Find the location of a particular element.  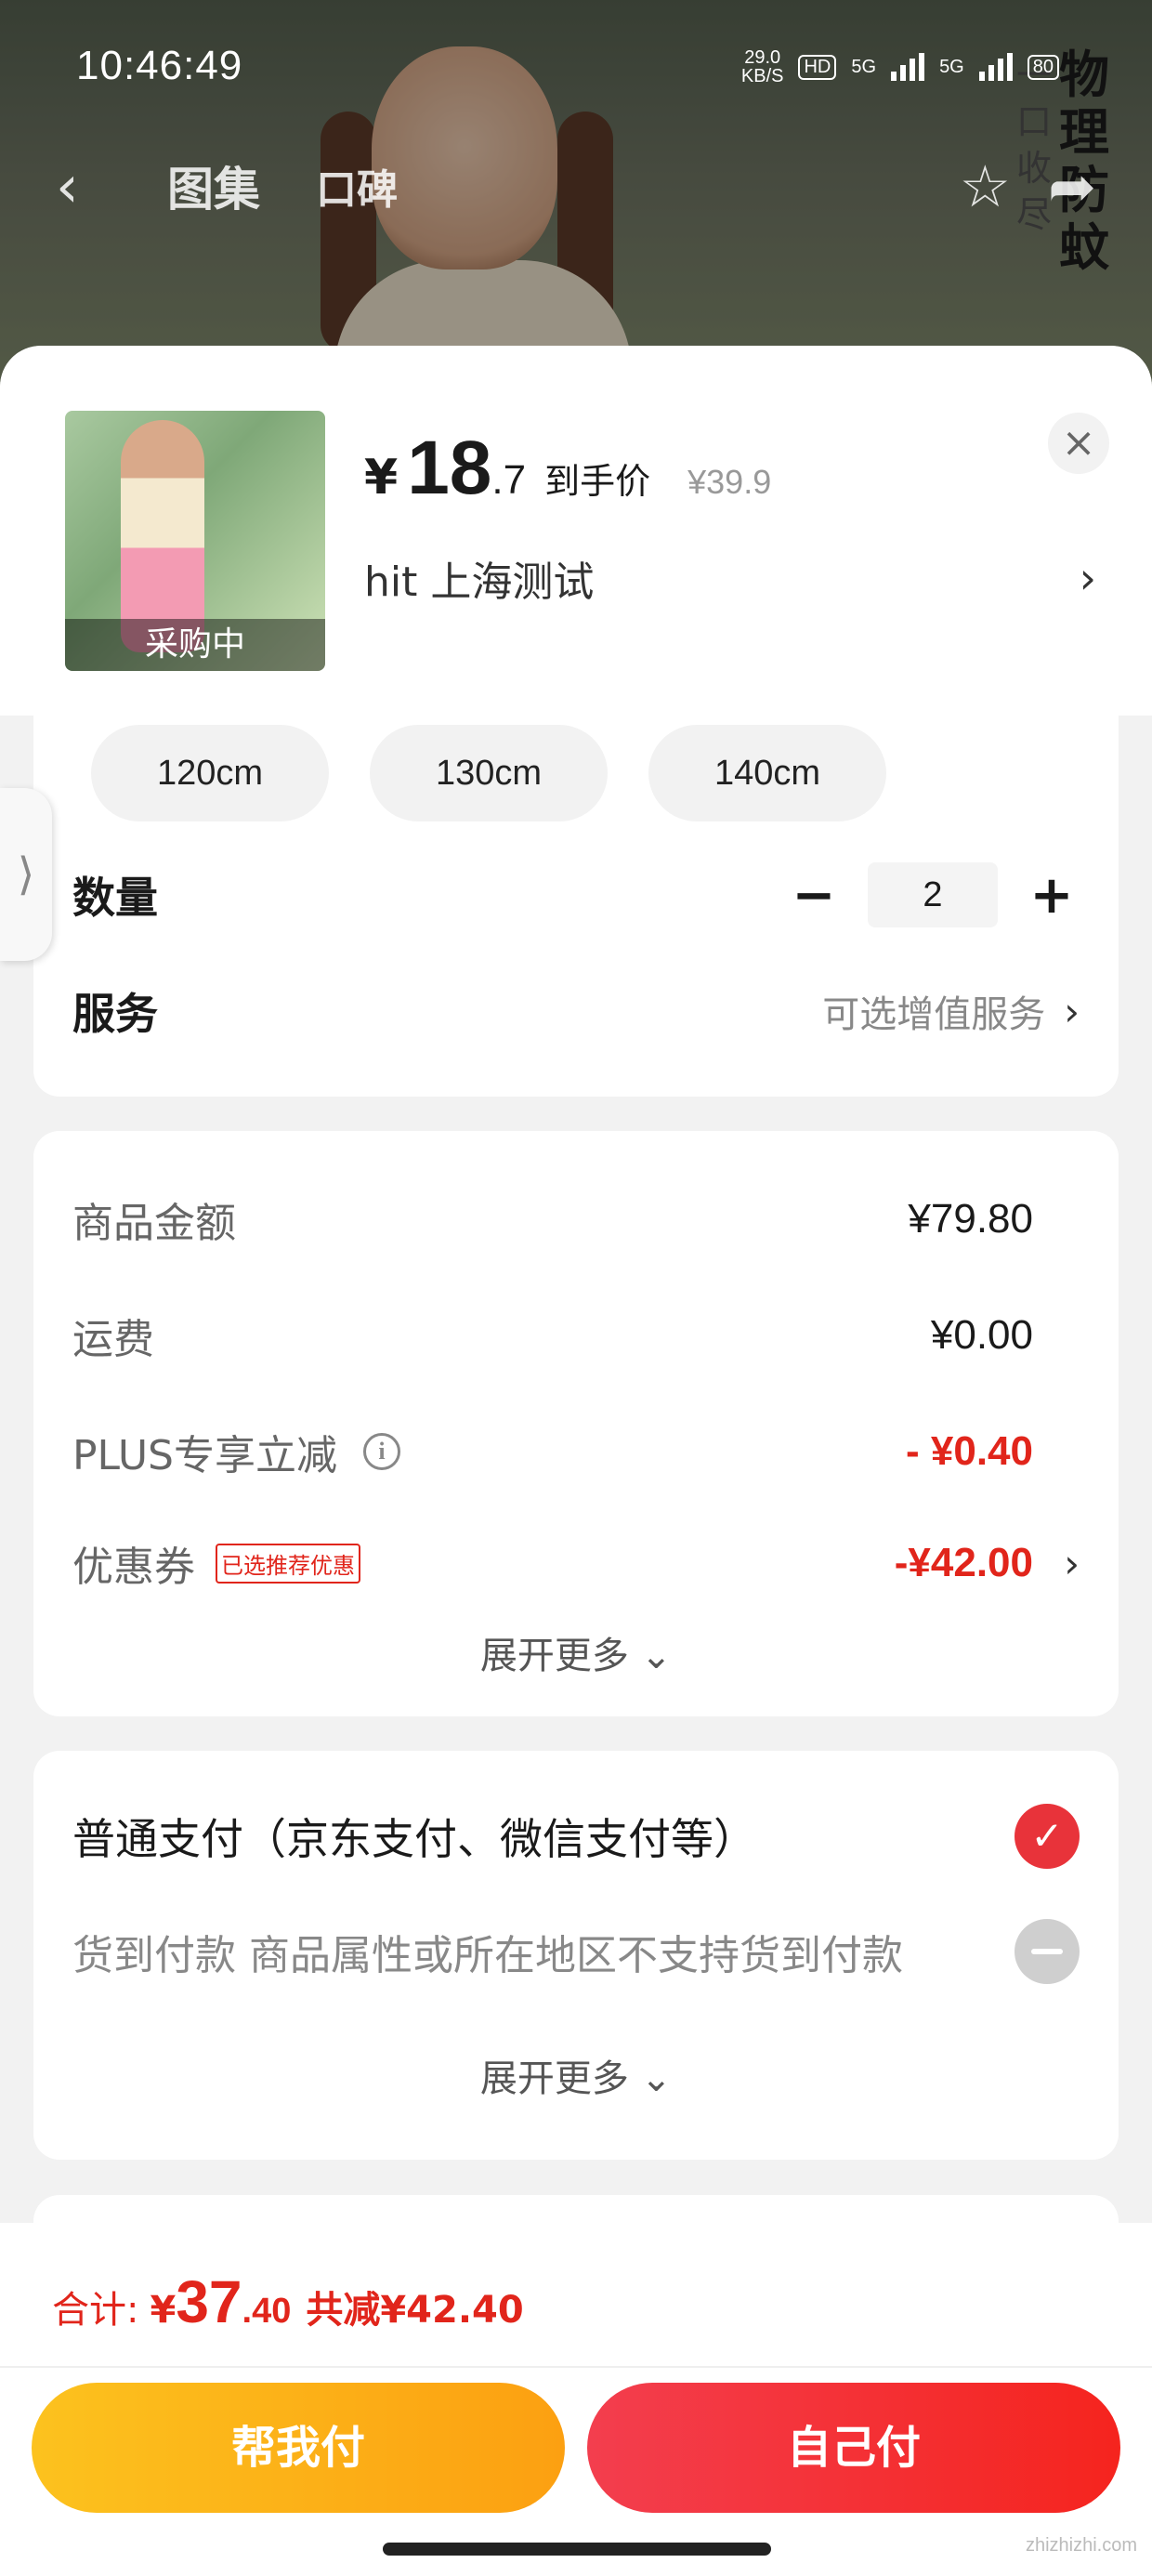

quantity-input: 2 is located at coordinates (933, 894).